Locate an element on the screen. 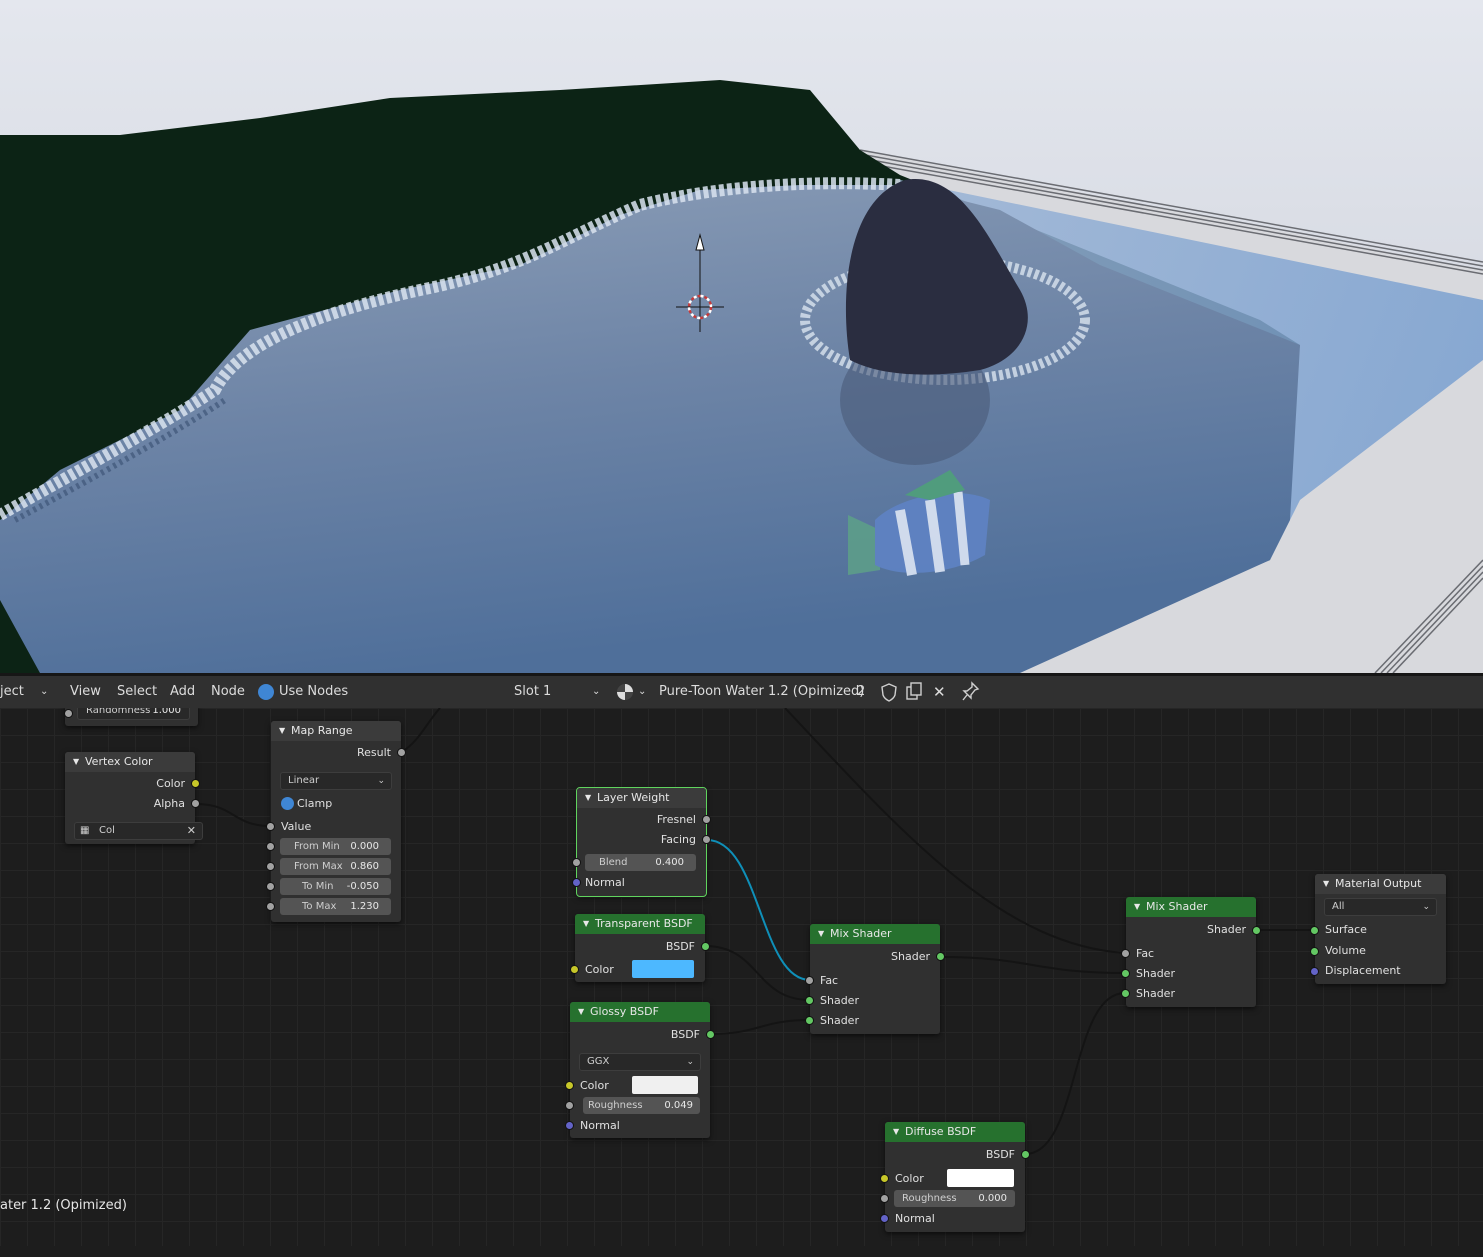 The width and height of the screenshot is (1483, 1257). socket-input-blend is located at coordinates (576, 862).